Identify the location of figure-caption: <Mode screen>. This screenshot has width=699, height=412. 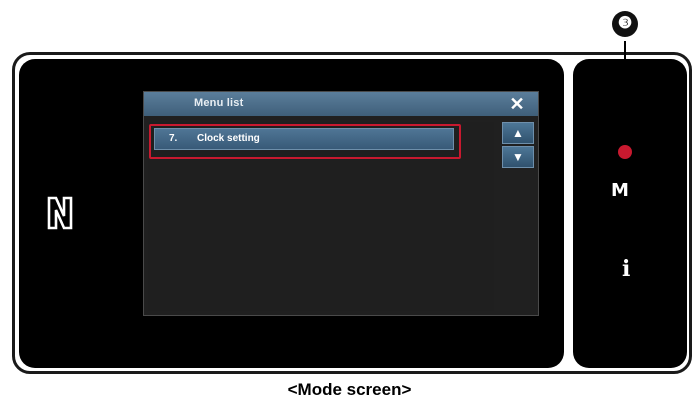
(349, 389).